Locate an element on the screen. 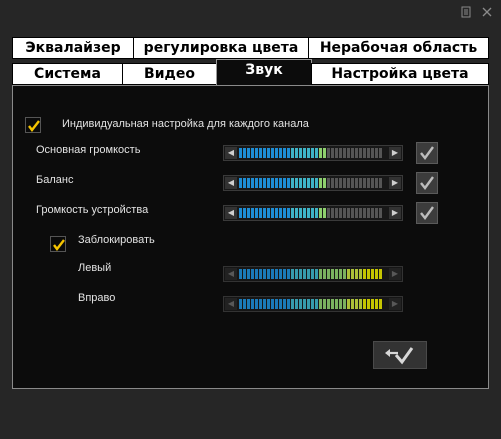  tab-video: Видео is located at coordinates (169, 74).